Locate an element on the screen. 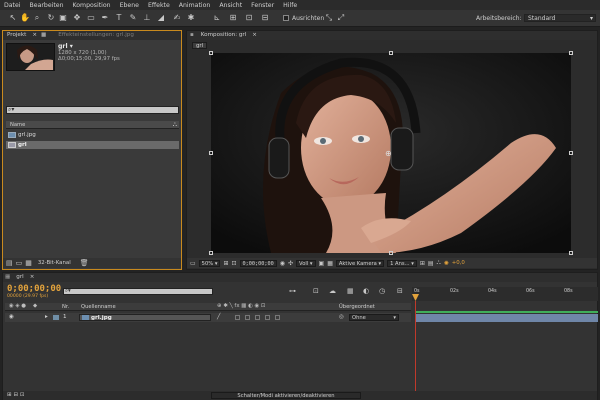 This screenshot has height=400, width=600. local-axis-icon: ⊾ is located at coordinates (217, 18).